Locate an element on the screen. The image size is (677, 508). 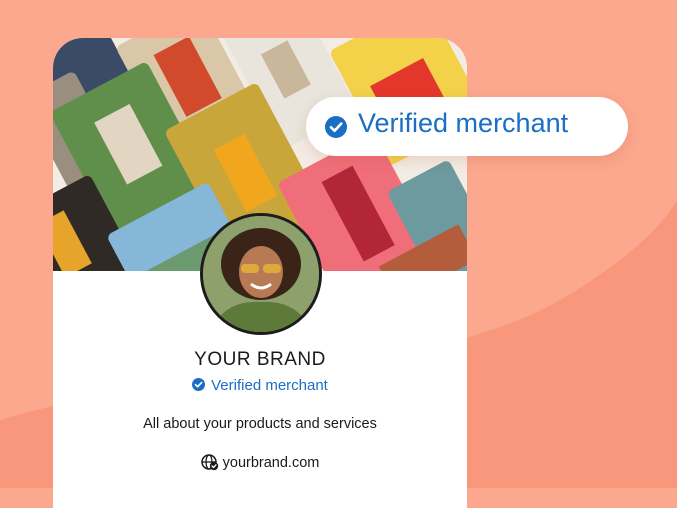
website-url: yourbrand.com is located at coordinates (271, 463).